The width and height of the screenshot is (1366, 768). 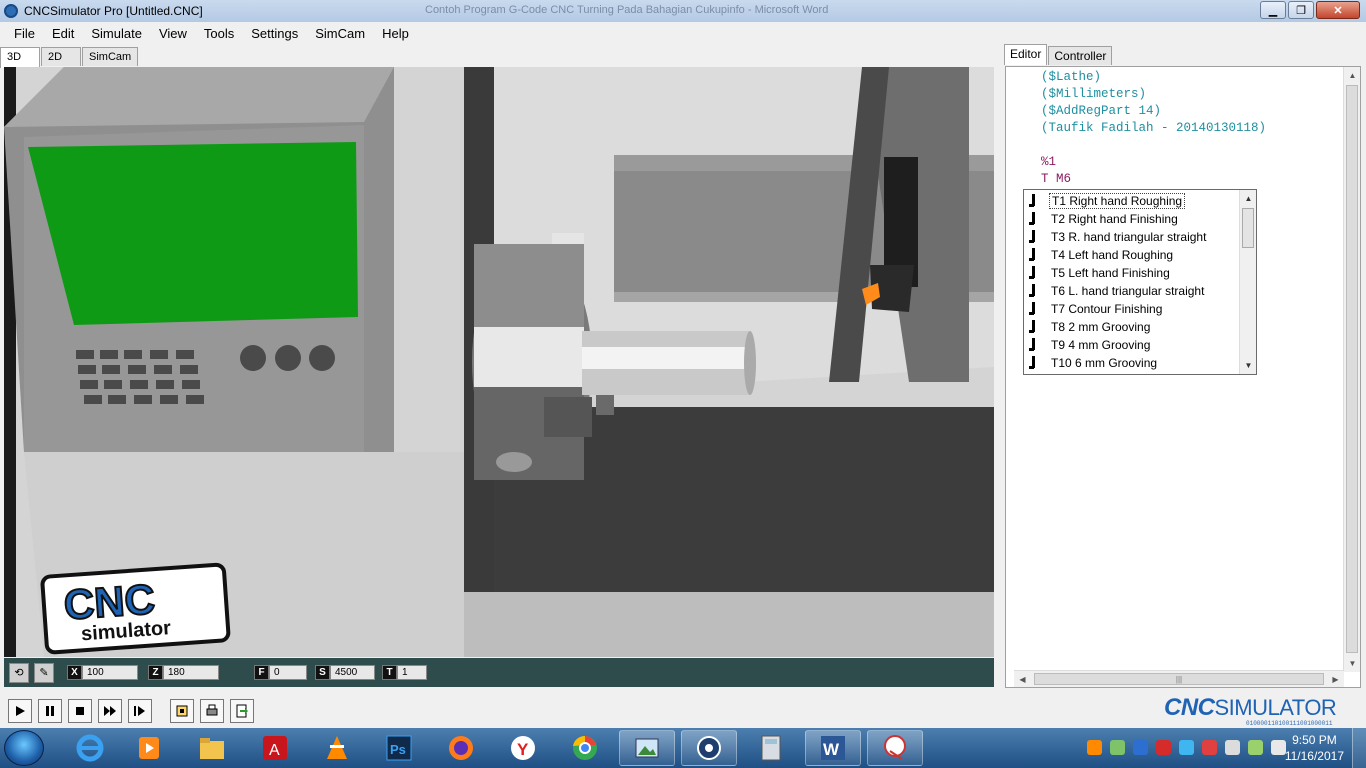 I want to click on show-desktop-button, so click(x=1359, y=748).